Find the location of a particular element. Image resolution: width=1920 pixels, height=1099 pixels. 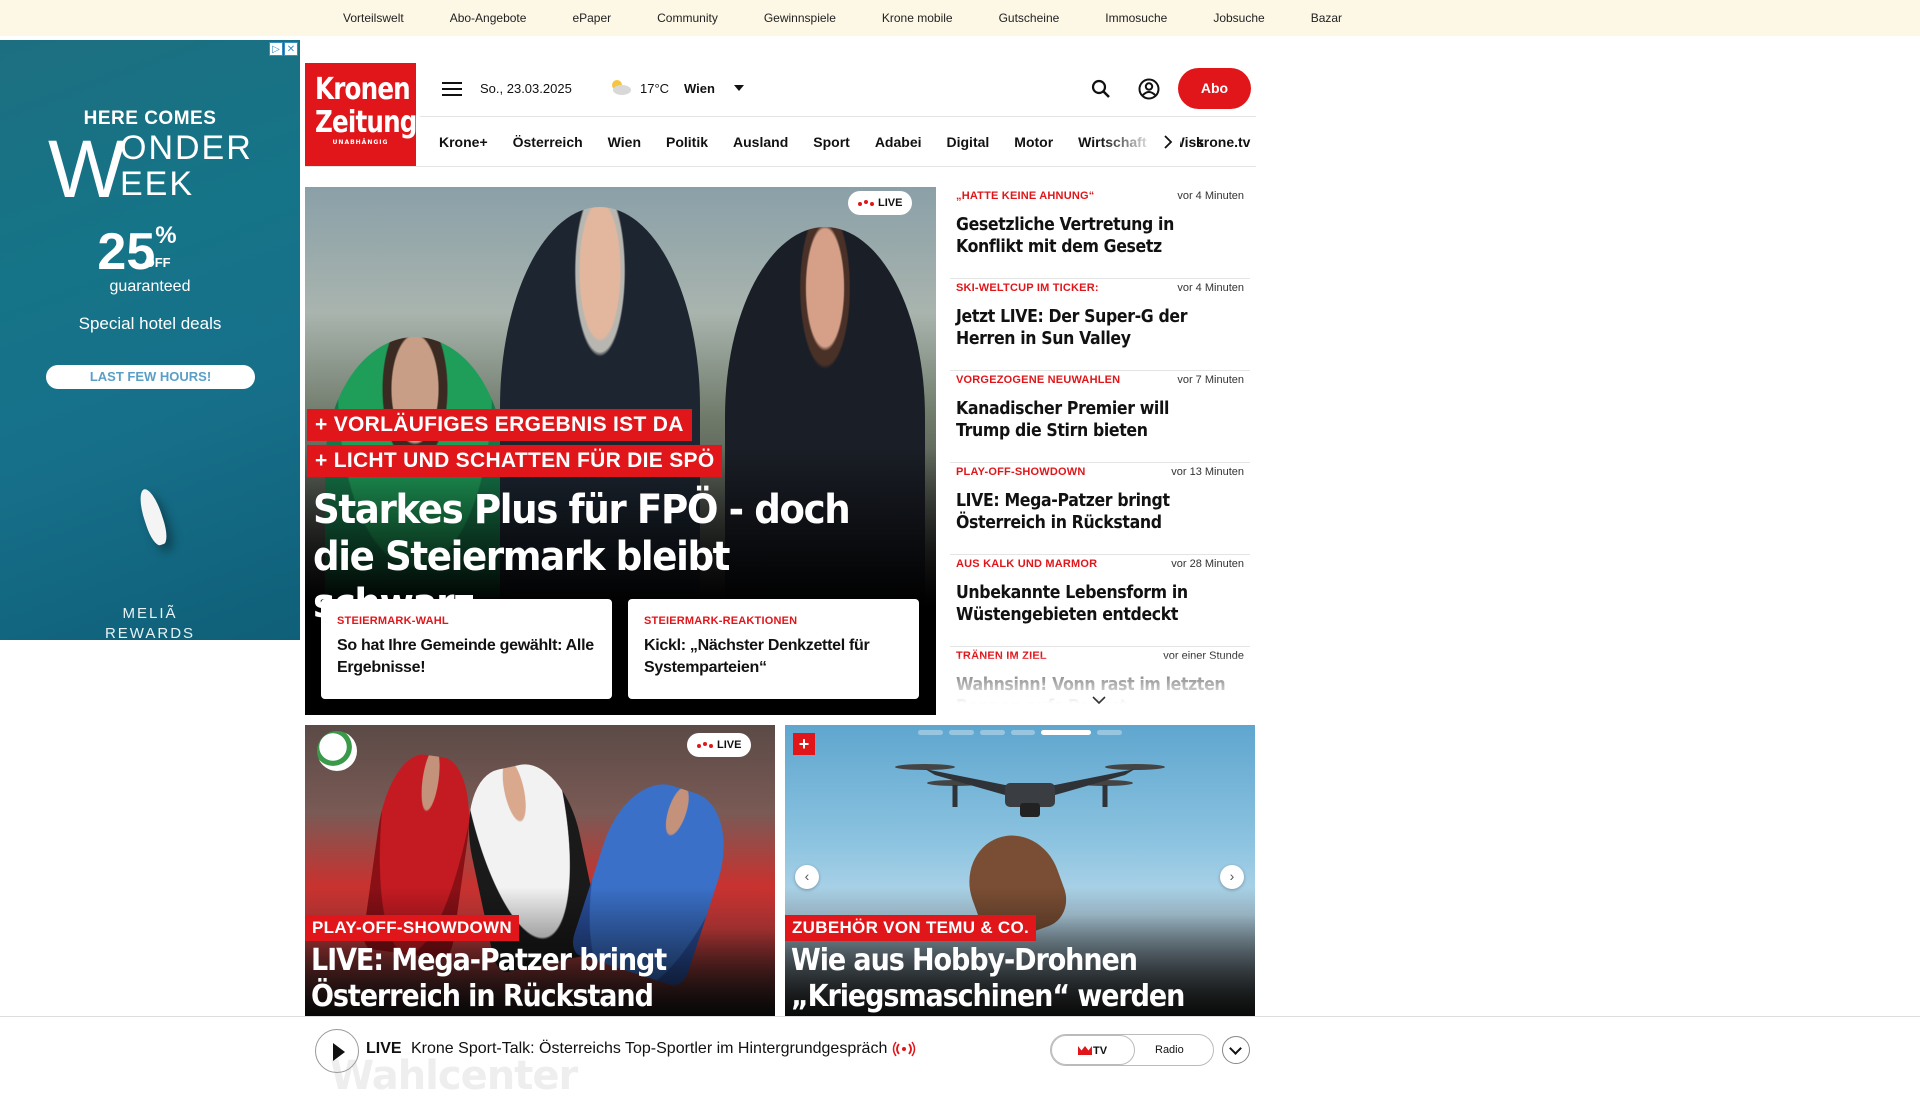

utility-link: Bazar is located at coordinates (1326, 18).